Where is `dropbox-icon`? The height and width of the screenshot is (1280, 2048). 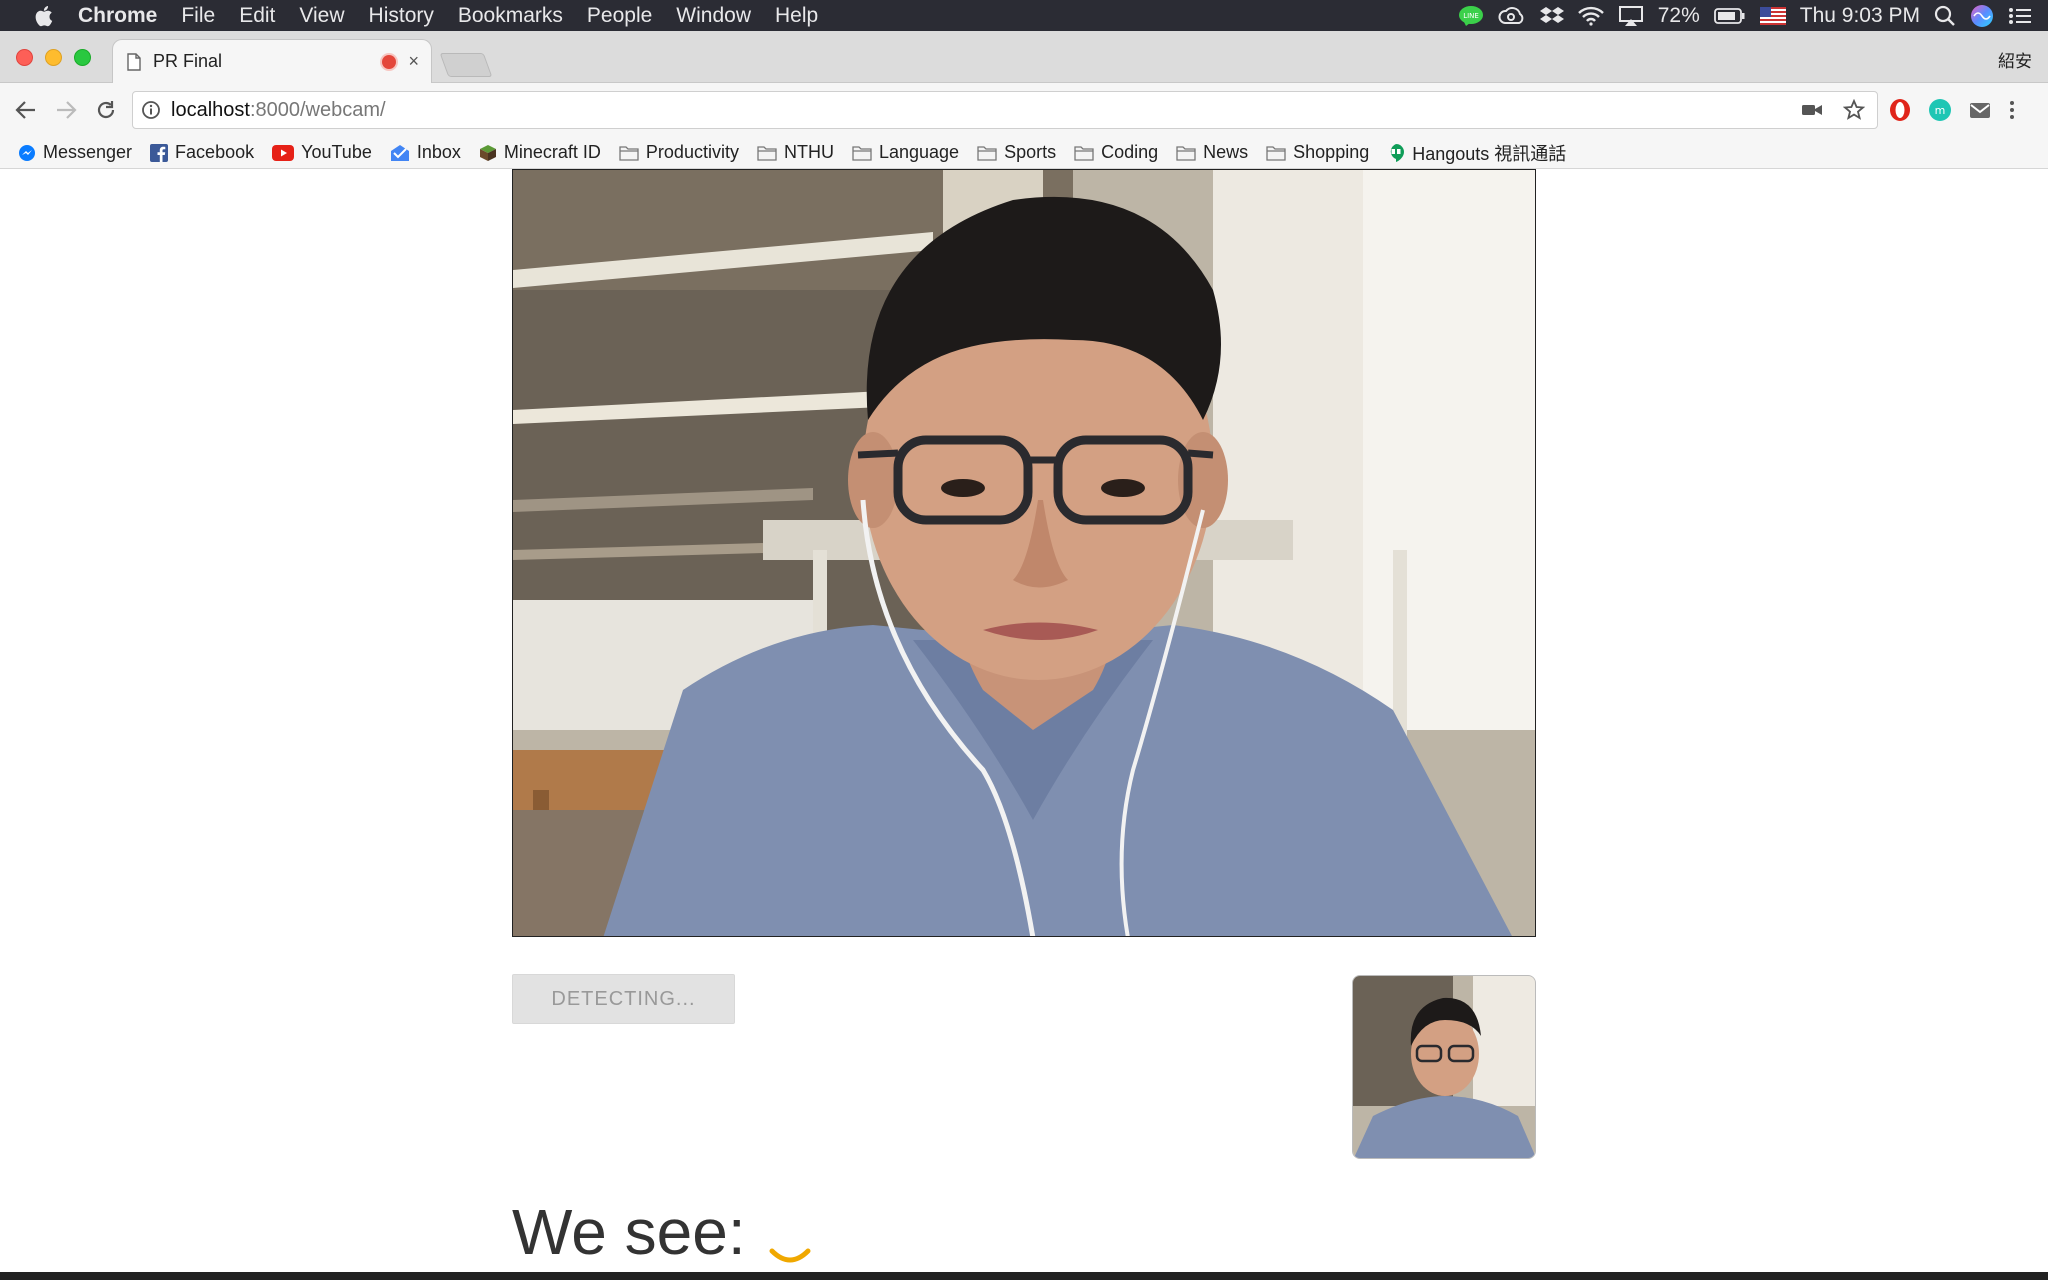
dropbox-icon is located at coordinates (1551, 15).